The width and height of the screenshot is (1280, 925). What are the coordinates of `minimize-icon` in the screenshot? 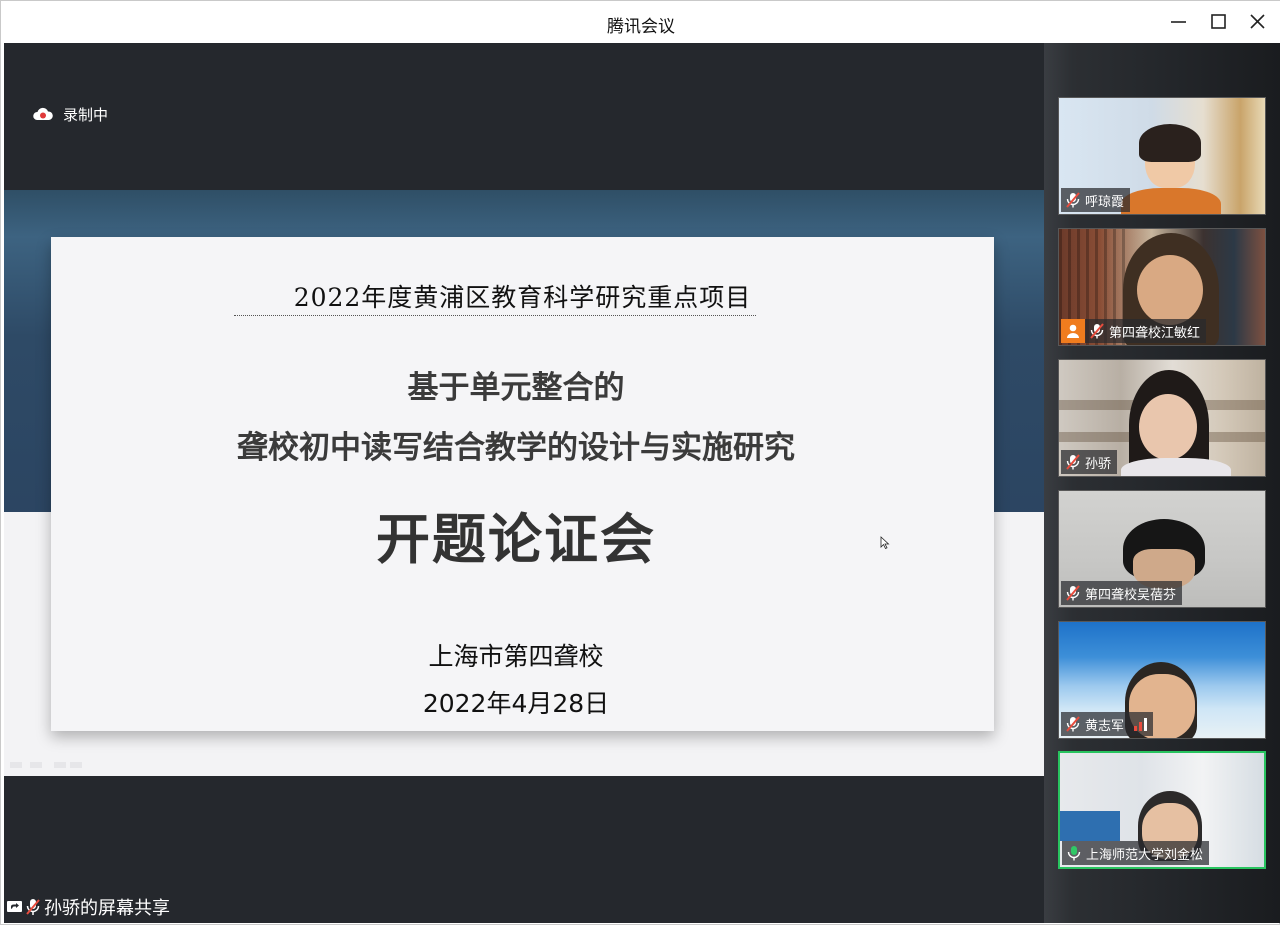 It's located at (1178, 22).